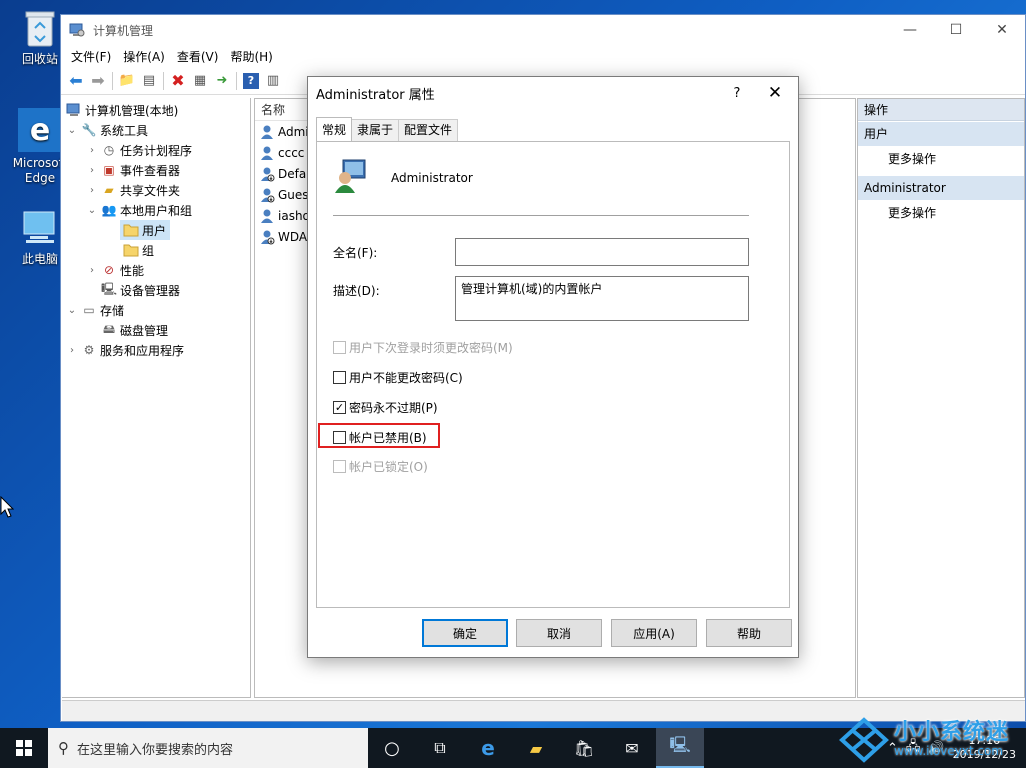 The image size is (1026, 768). What do you see at coordinates (222, 81) in the screenshot?
I see `export-button: ➜` at bounding box center [222, 81].